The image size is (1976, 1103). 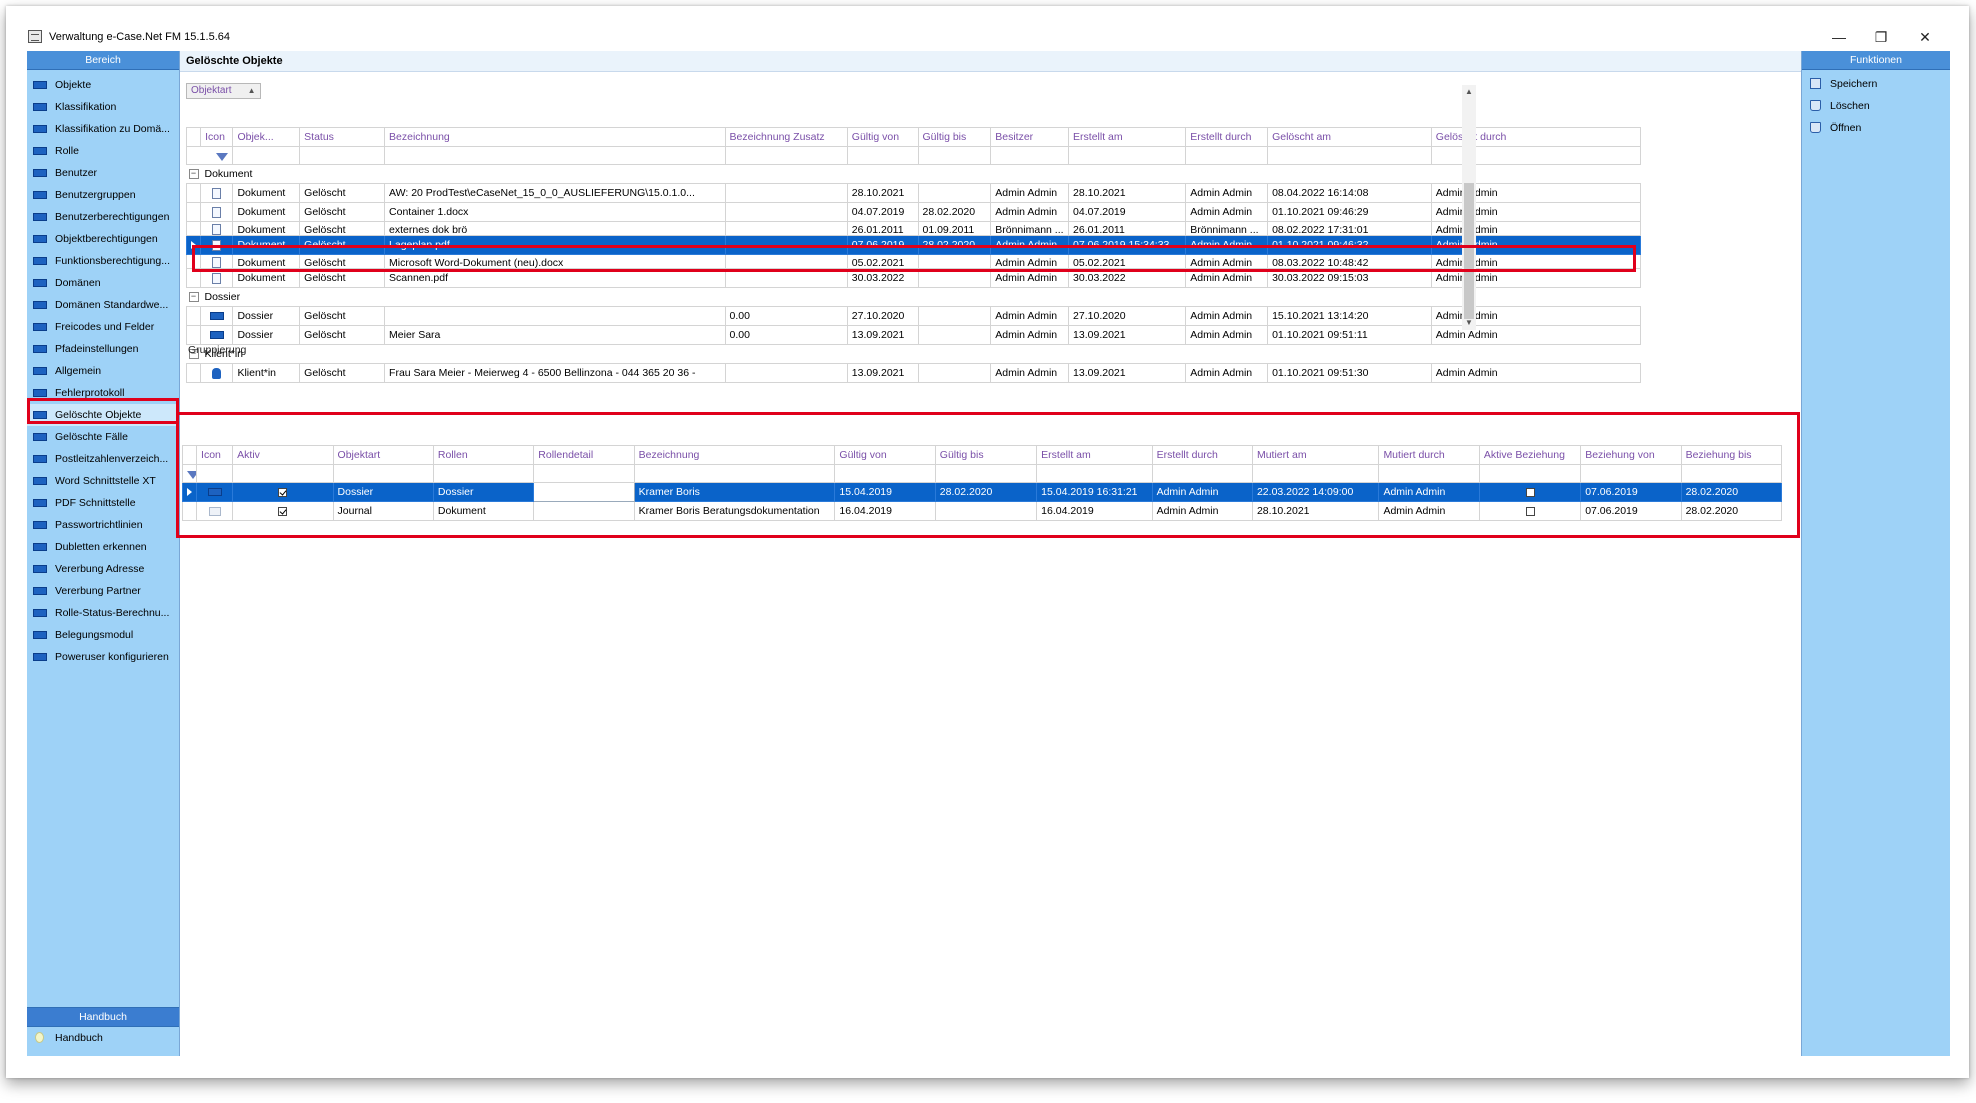 What do you see at coordinates (103, 349) in the screenshot?
I see `nav-item: Pfadeinstellungen` at bounding box center [103, 349].